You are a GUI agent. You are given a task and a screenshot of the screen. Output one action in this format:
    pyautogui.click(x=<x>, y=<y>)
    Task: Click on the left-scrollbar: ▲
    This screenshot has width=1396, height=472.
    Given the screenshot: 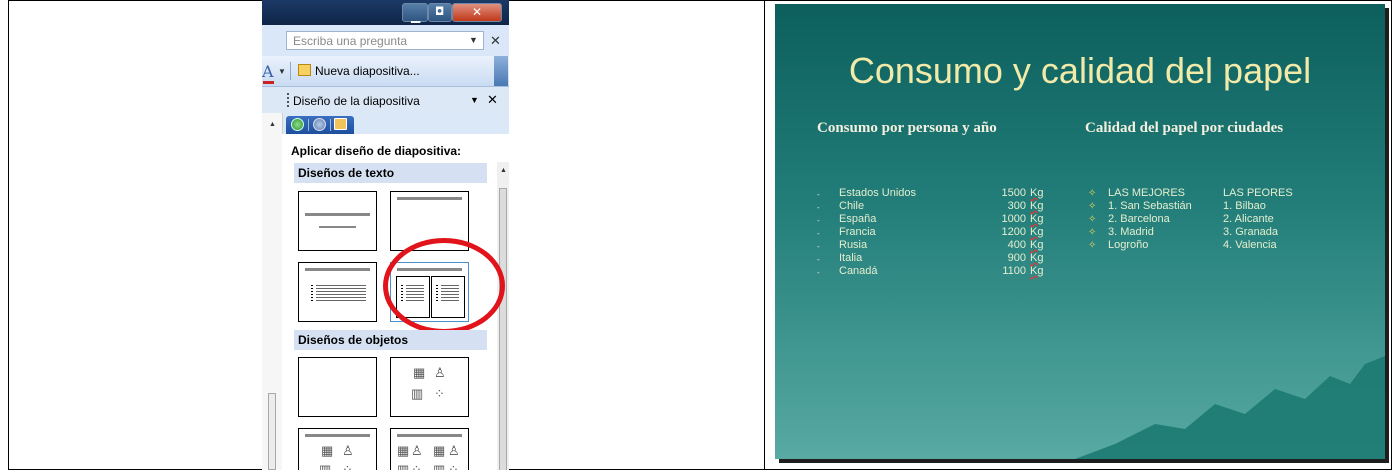 What is the action you would take?
    pyautogui.click(x=272, y=291)
    